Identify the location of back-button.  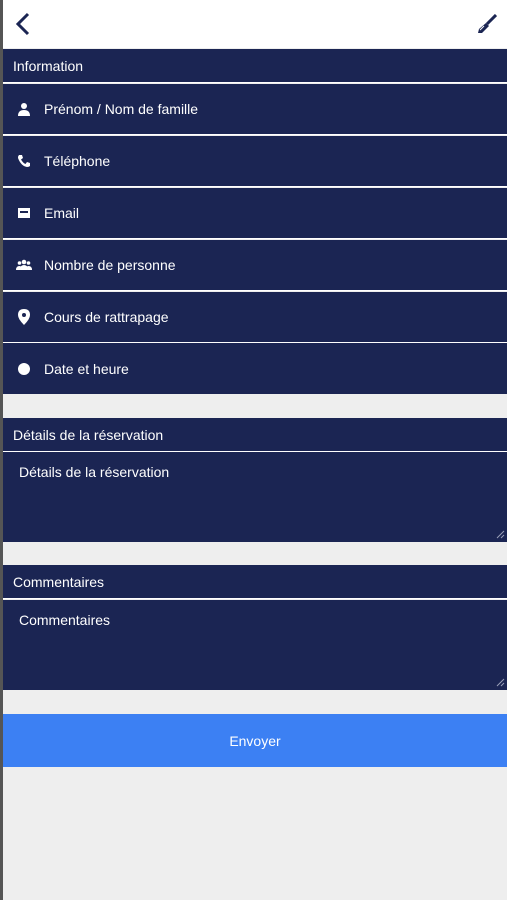
(23, 24).